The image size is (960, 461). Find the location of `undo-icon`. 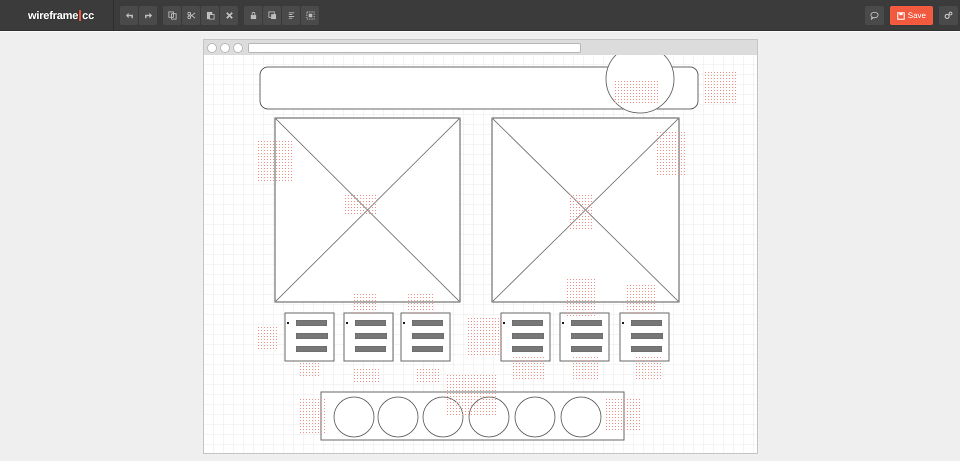

undo-icon is located at coordinates (129, 15).